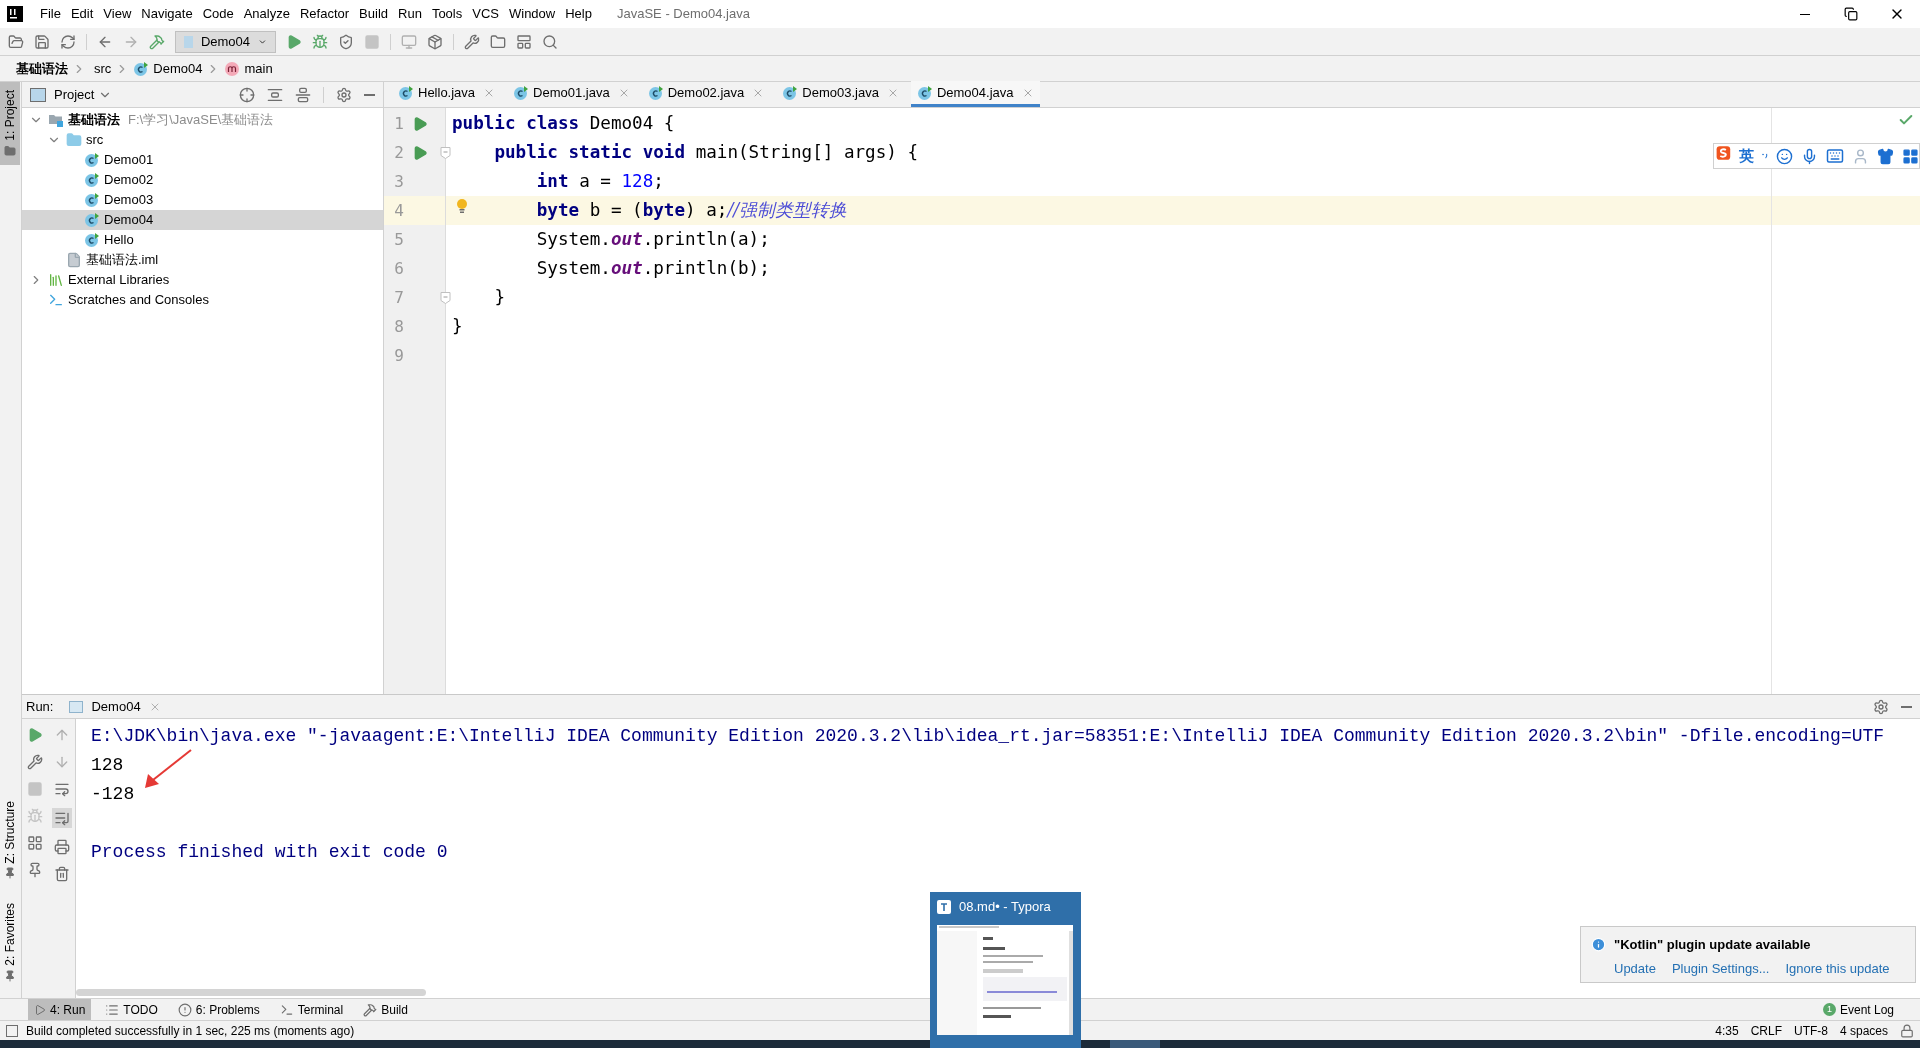 The height and width of the screenshot is (1048, 1920). Describe the element at coordinates (10, 942) in the screenshot. I see `side-tab: 2: Favorites` at that location.